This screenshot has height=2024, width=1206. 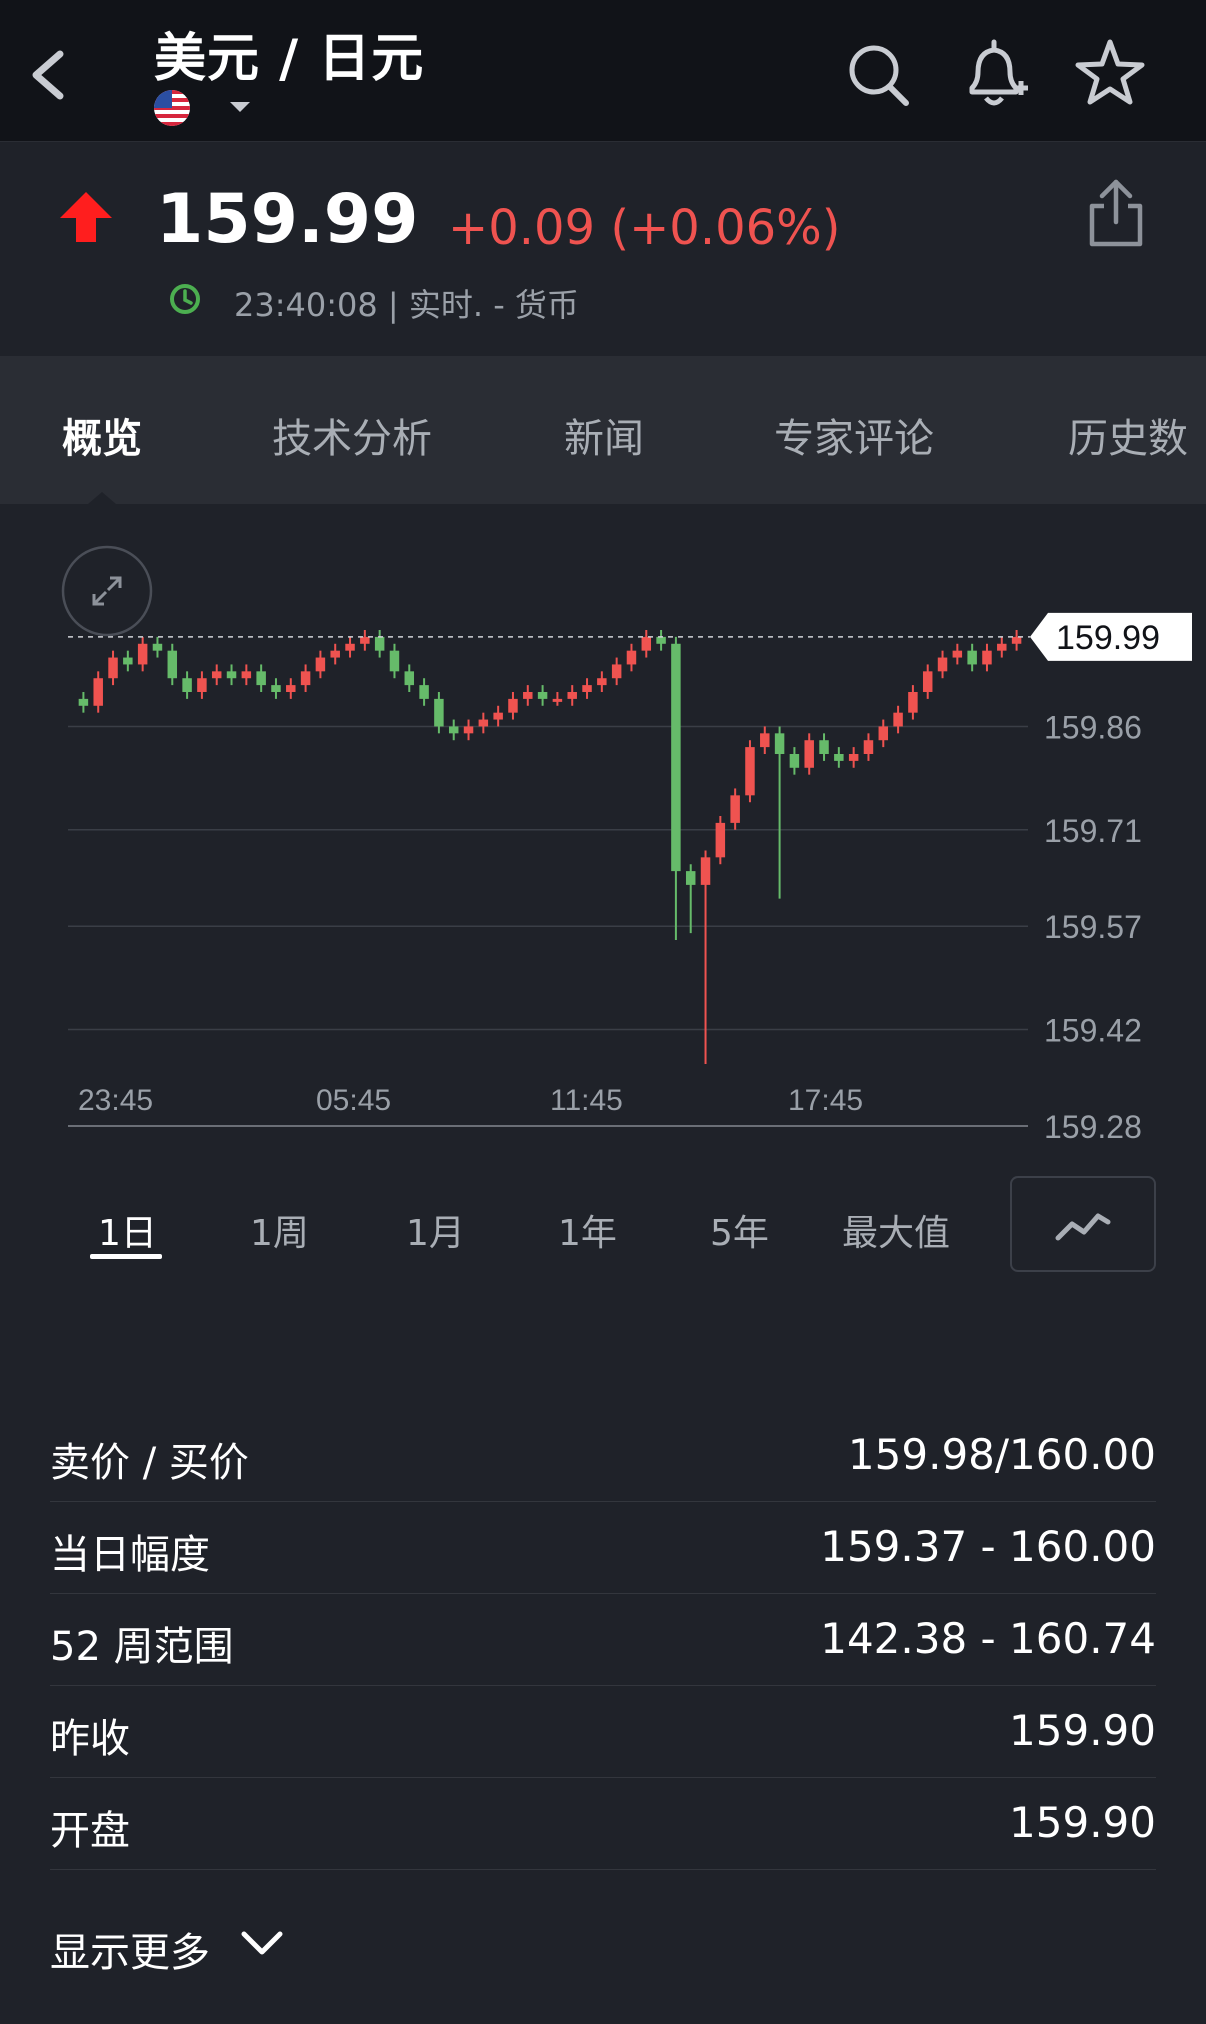 I want to click on stat-row-52w-range: 52 周范围 142.38 - 160.74, so click(x=603, y=1640).